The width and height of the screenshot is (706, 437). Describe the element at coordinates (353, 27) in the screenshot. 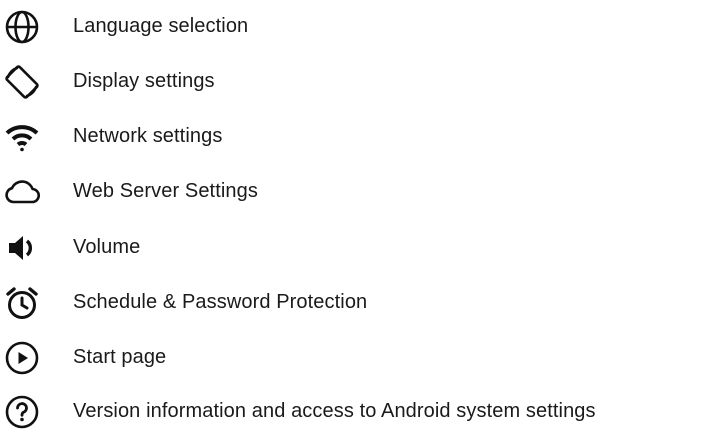

I see `menu-item-language-selection: Language selection` at that location.